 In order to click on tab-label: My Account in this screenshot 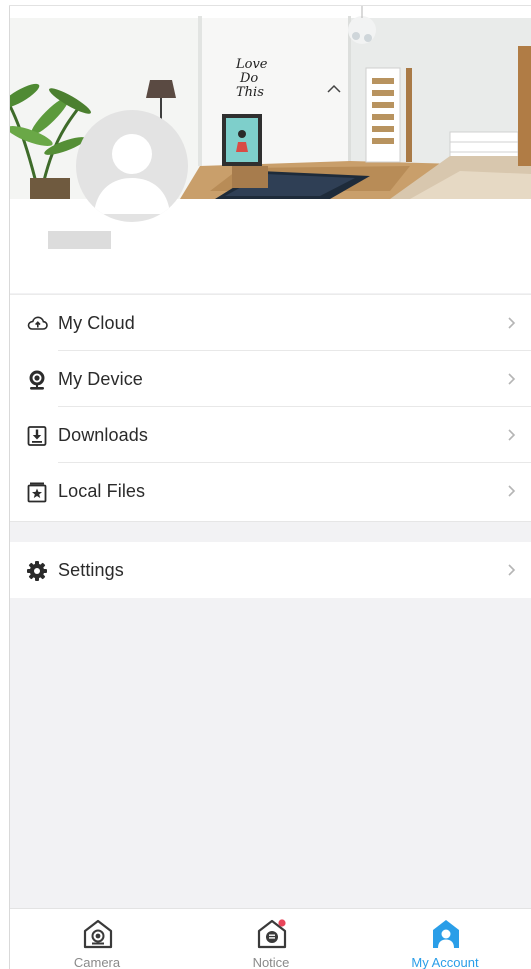, I will do `click(445, 962)`.